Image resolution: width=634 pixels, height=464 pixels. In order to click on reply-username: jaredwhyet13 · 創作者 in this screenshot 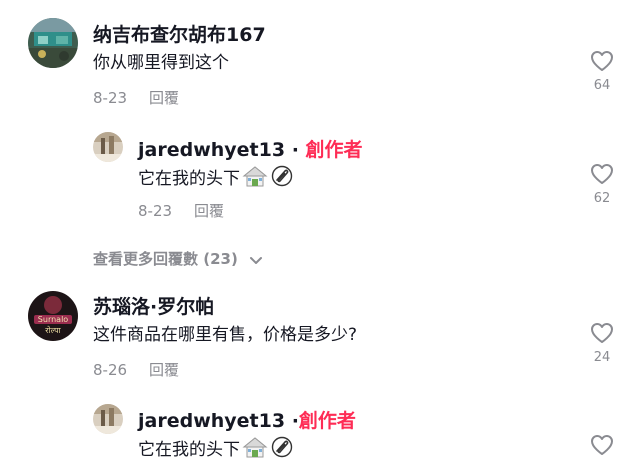, I will do `click(250, 150)`.